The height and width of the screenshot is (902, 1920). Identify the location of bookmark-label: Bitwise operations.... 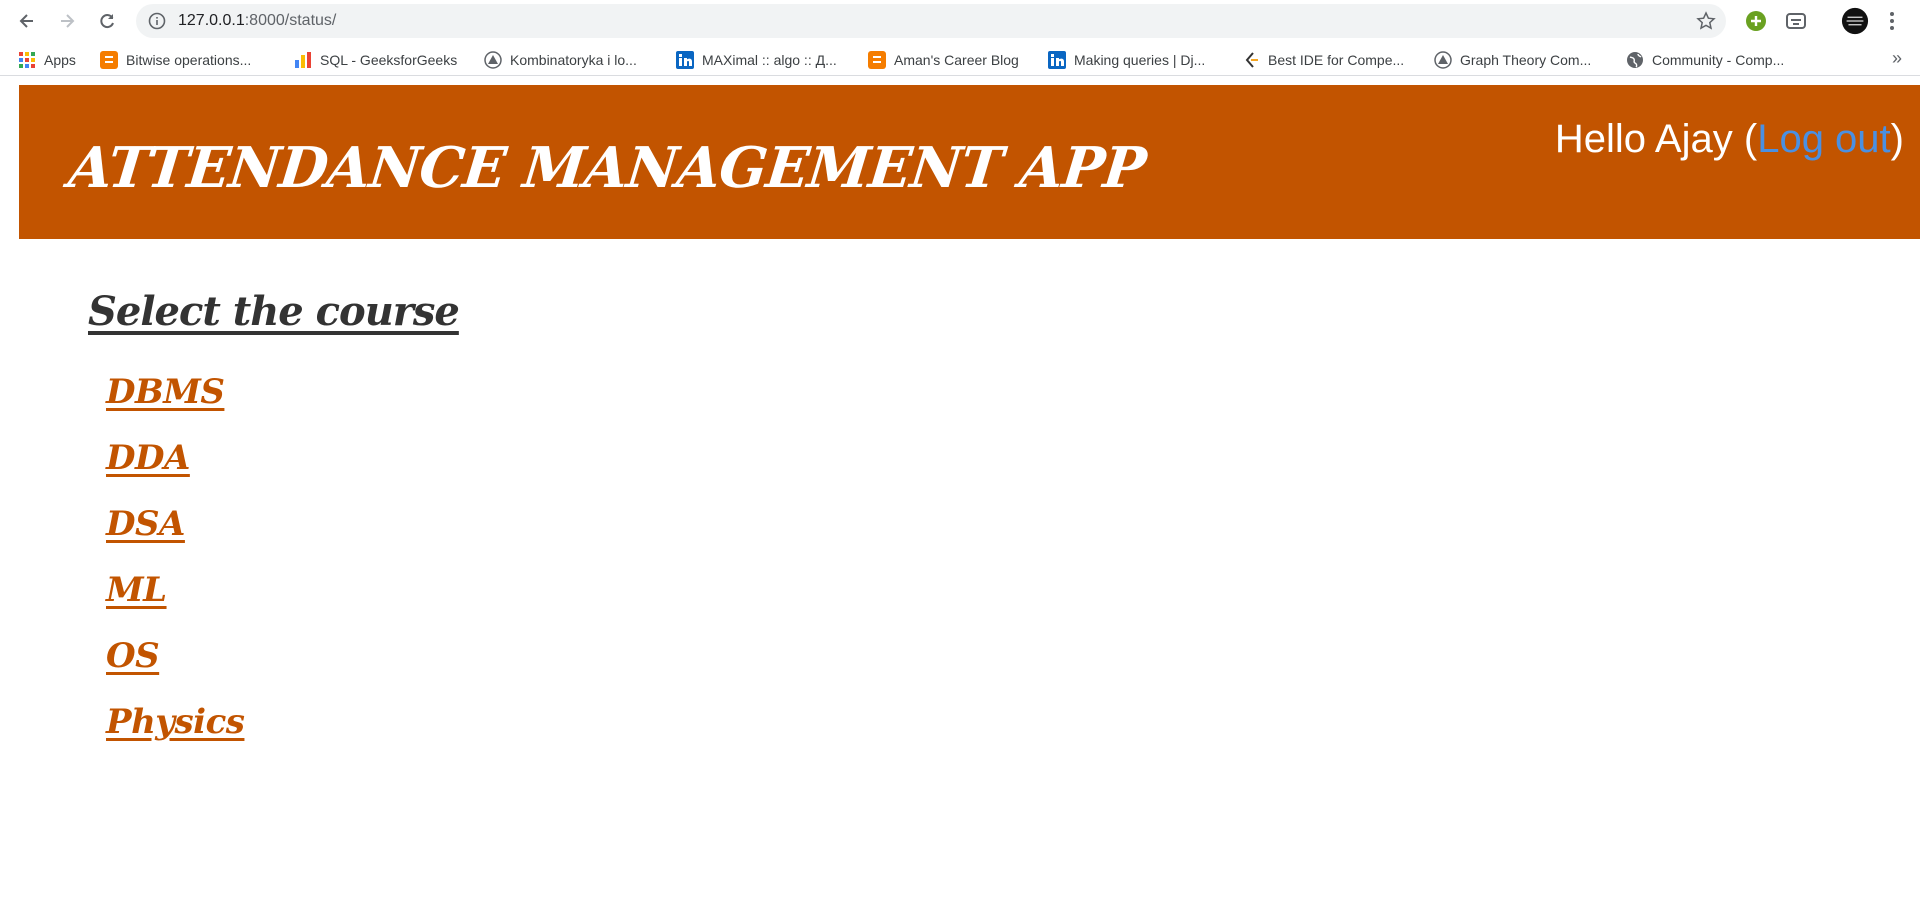
(189, 60).